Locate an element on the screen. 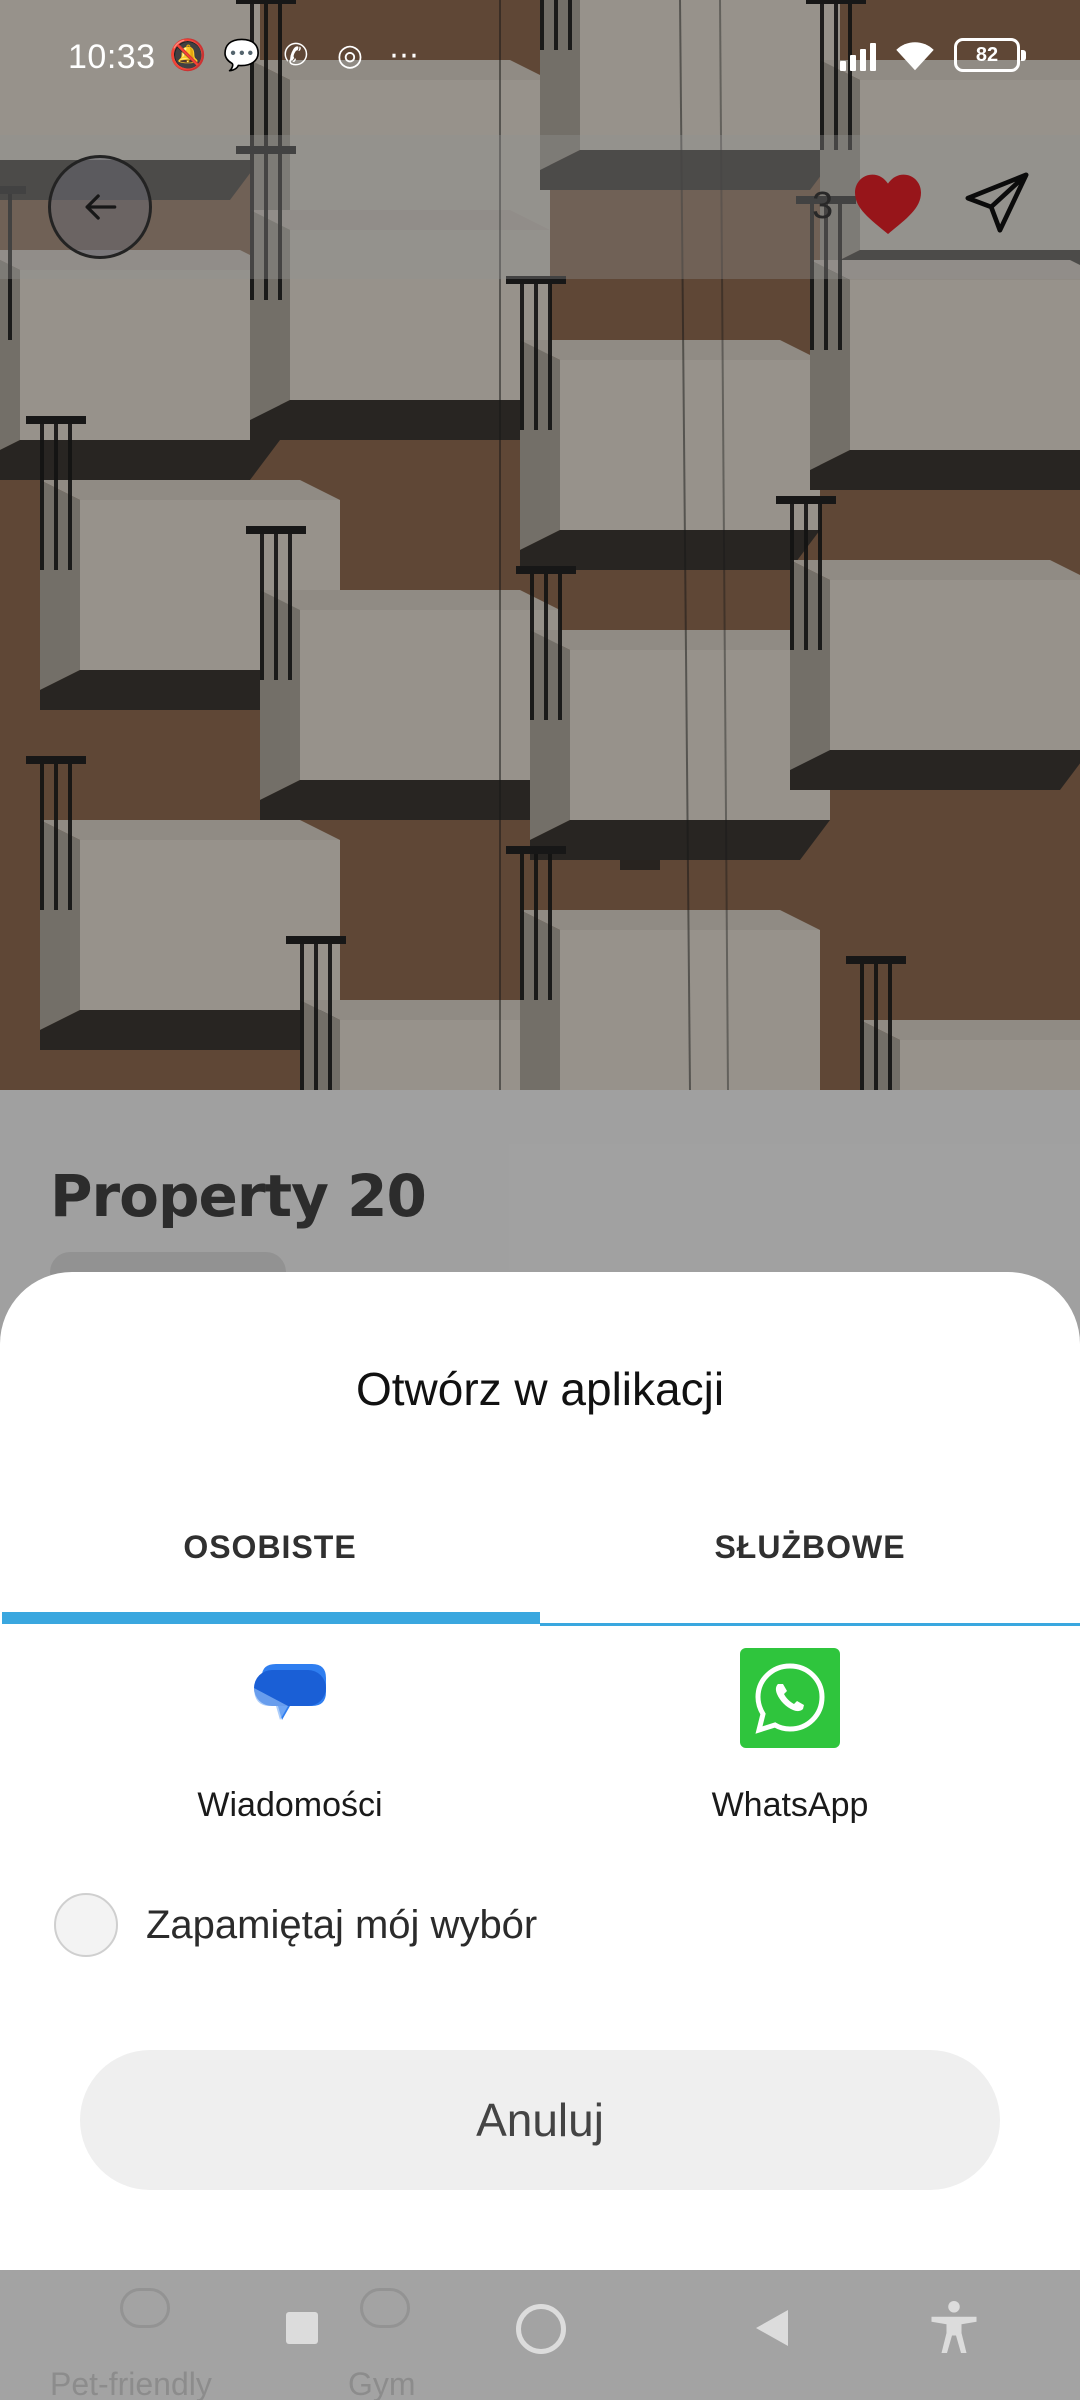  dumbbell-icon is located at coordinates (385, 2308).